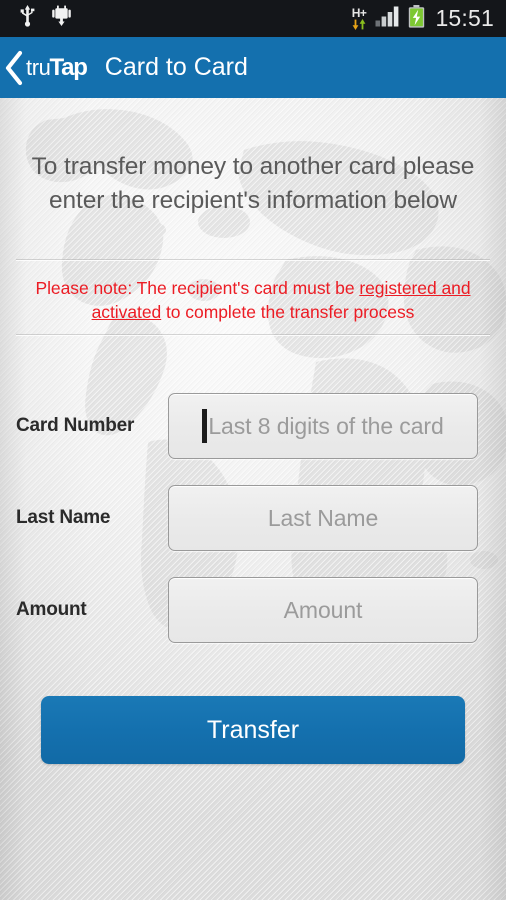 This screenshot has width=506, height=900. I want to click on label-card-number: Card Number, so click(75, 425).